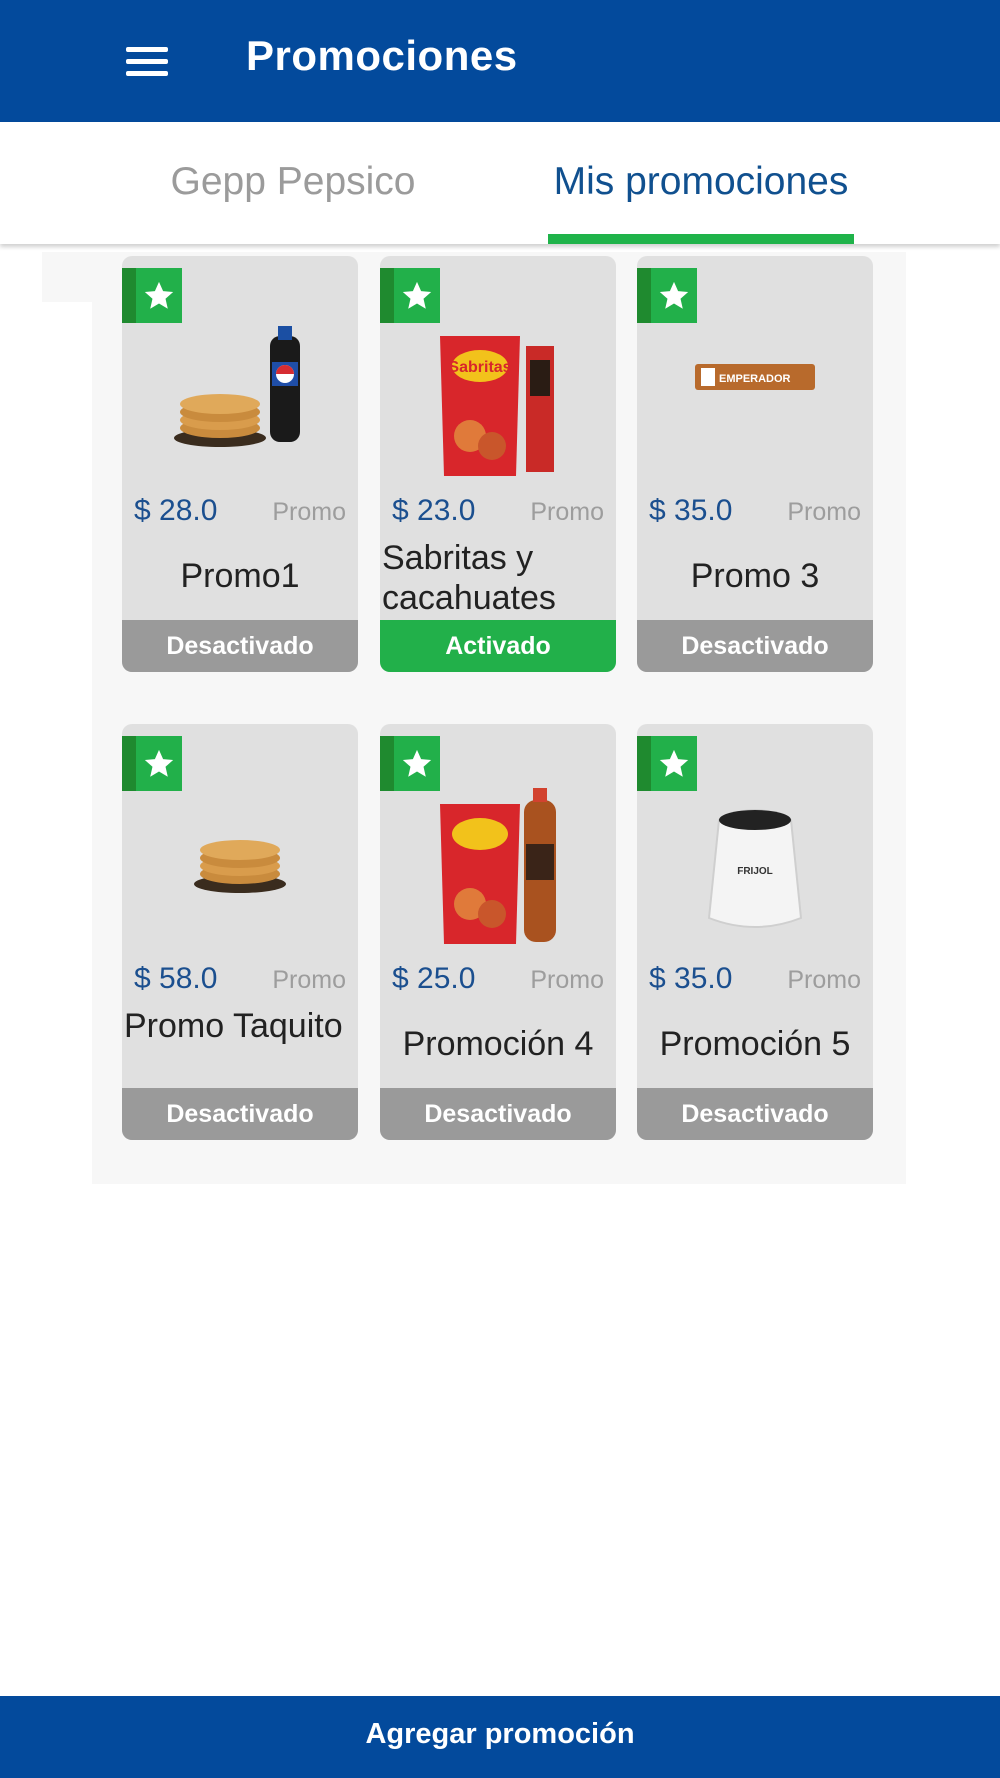 Image resolution: width=1000 pixels, height=1778 pixels. Describe the element at coordinates (382, 55) in the screenshot. I see `page-title: Promociones` at that location.